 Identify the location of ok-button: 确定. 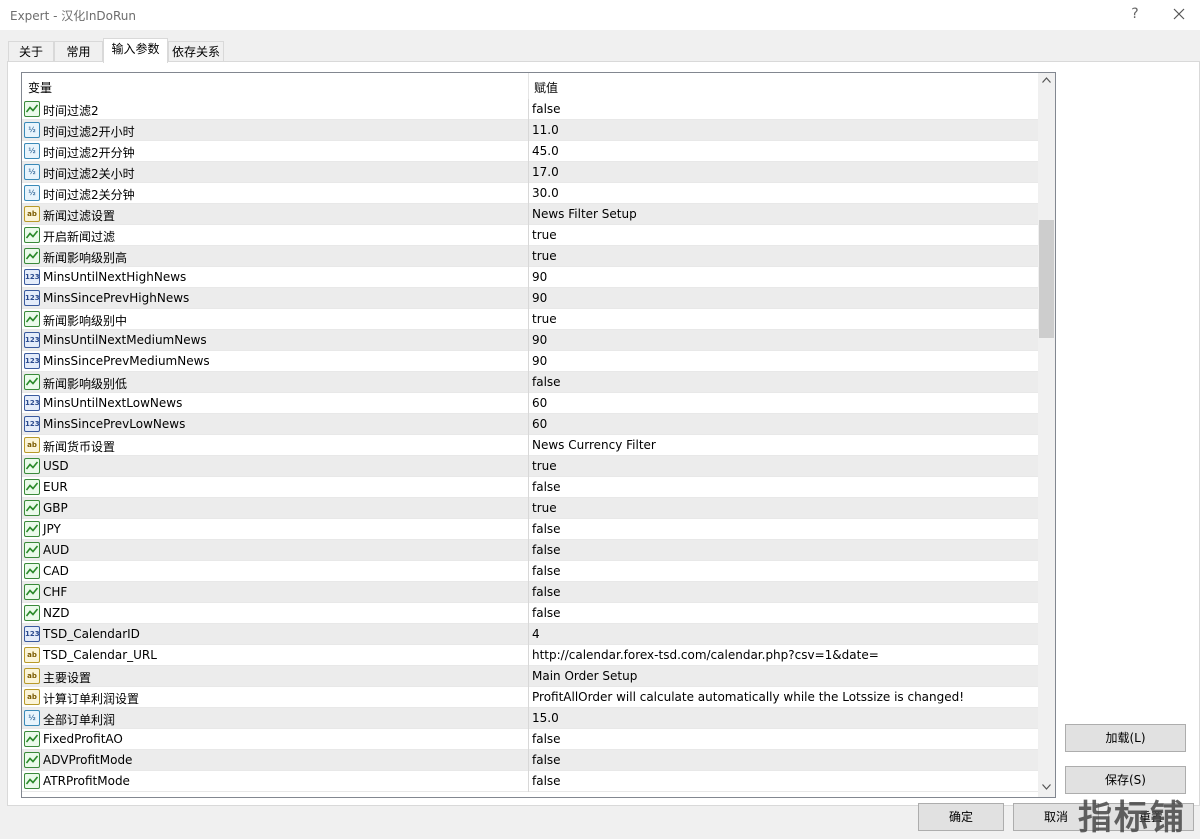
(961, 817).